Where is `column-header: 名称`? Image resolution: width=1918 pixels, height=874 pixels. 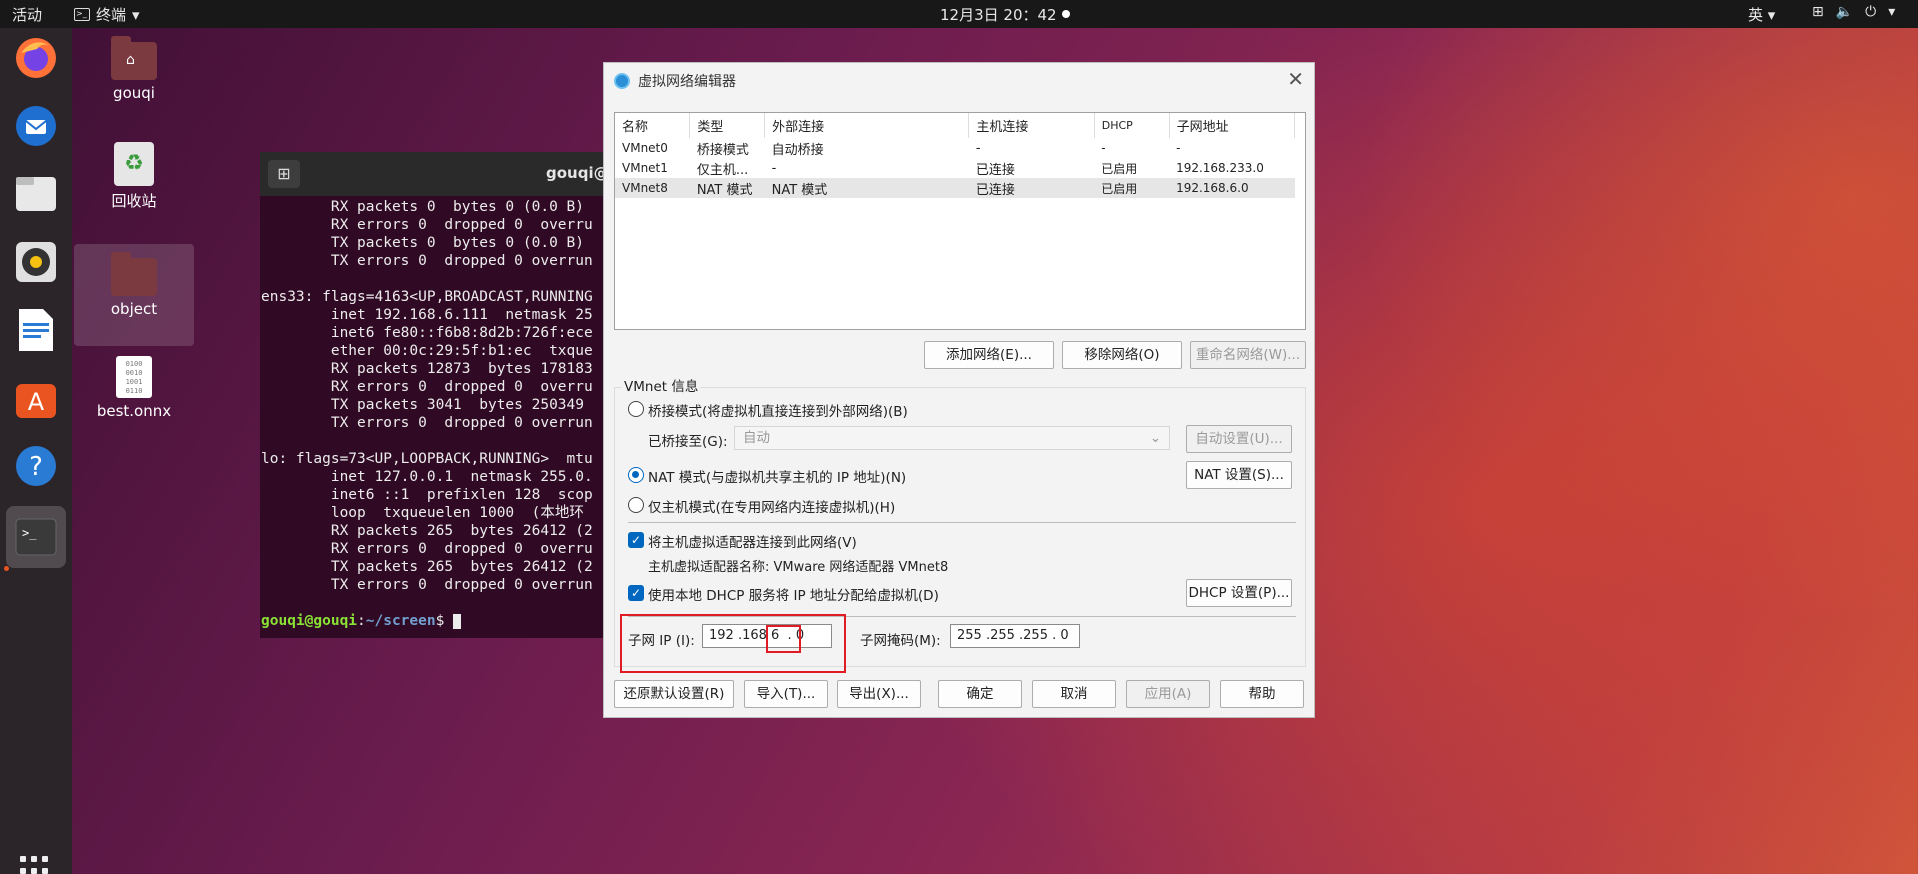
column-header: 名称 is located at coordinates (653, 125).